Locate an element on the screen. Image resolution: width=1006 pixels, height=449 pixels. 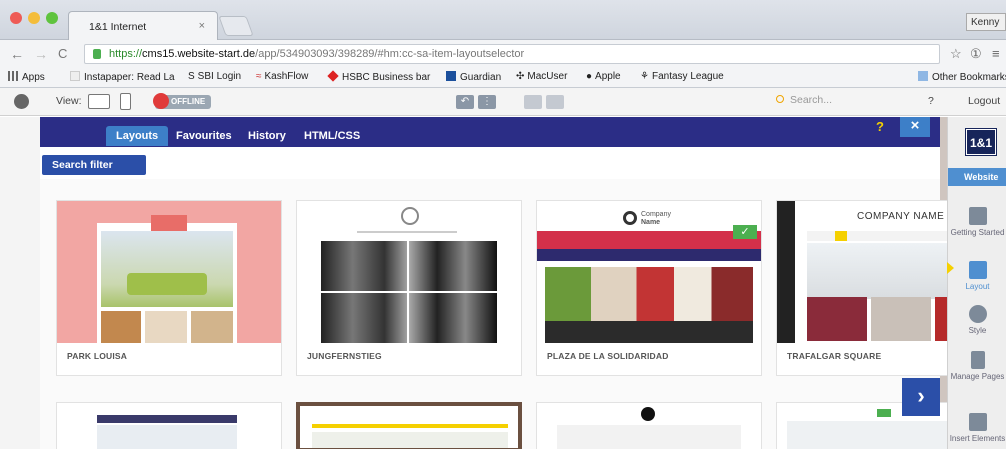
tab-close-icon: × is located at coordinates (202, 26).